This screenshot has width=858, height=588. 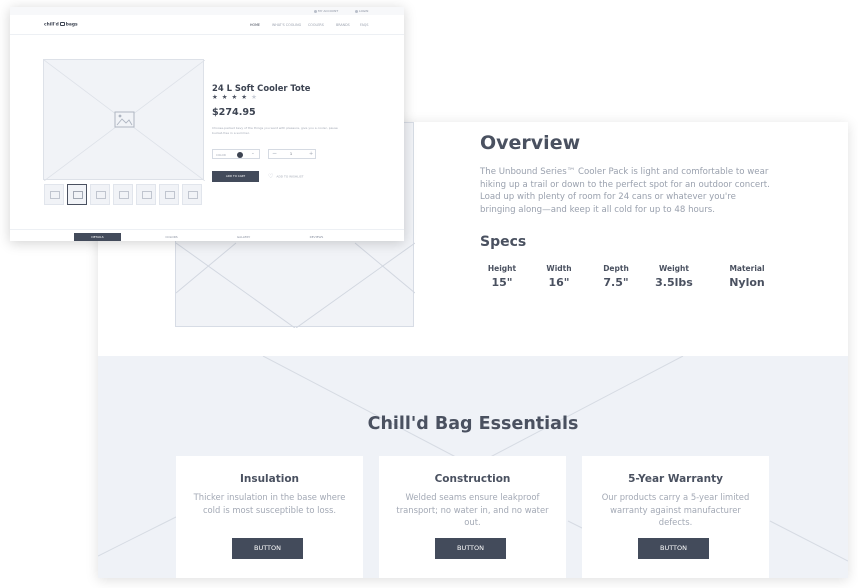 I want to click on essentials-heading: Chill'd Bag Essentials, so click(x=473, y=424).